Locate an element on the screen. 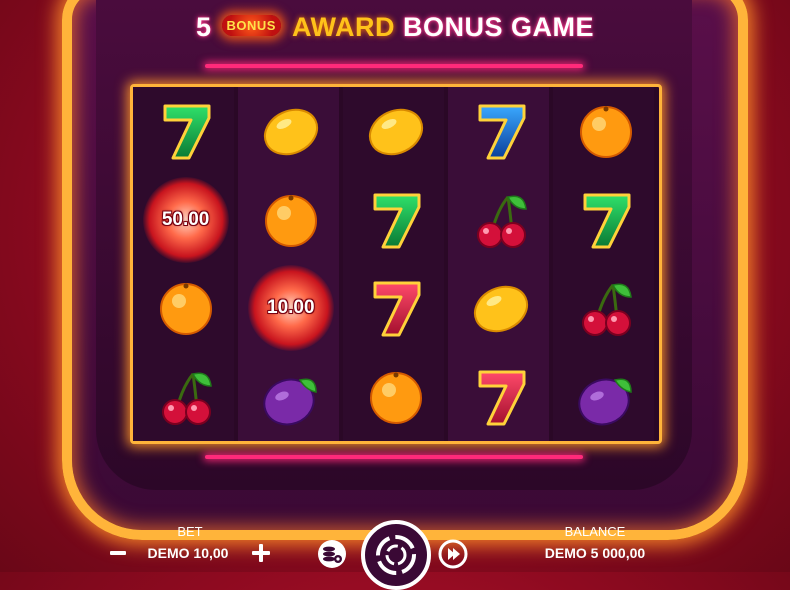  minus-icon is located at coordinates (118, 553).